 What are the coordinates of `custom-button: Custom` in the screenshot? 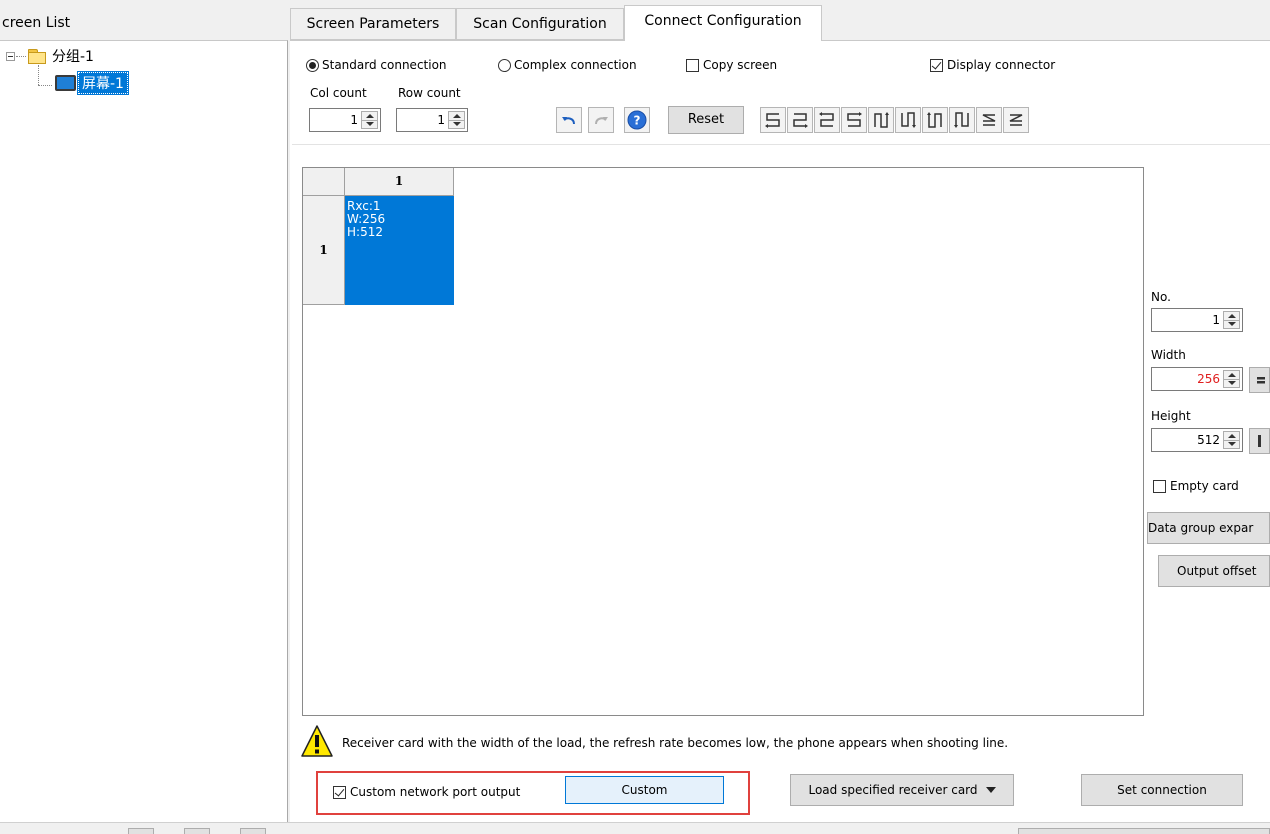 It's located at (644, 790).